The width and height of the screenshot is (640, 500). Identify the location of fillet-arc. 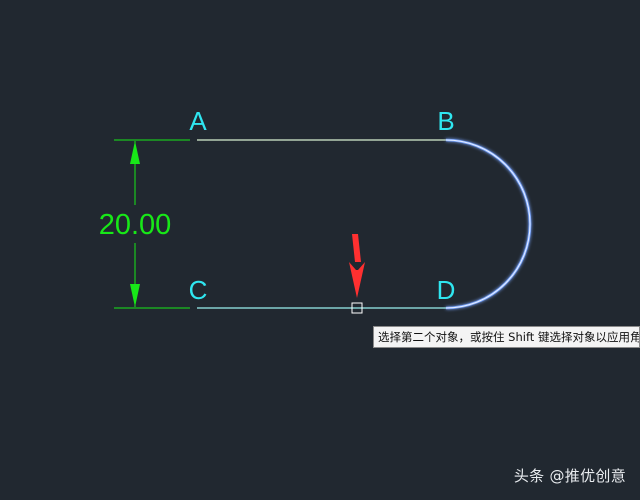
(488, 224).